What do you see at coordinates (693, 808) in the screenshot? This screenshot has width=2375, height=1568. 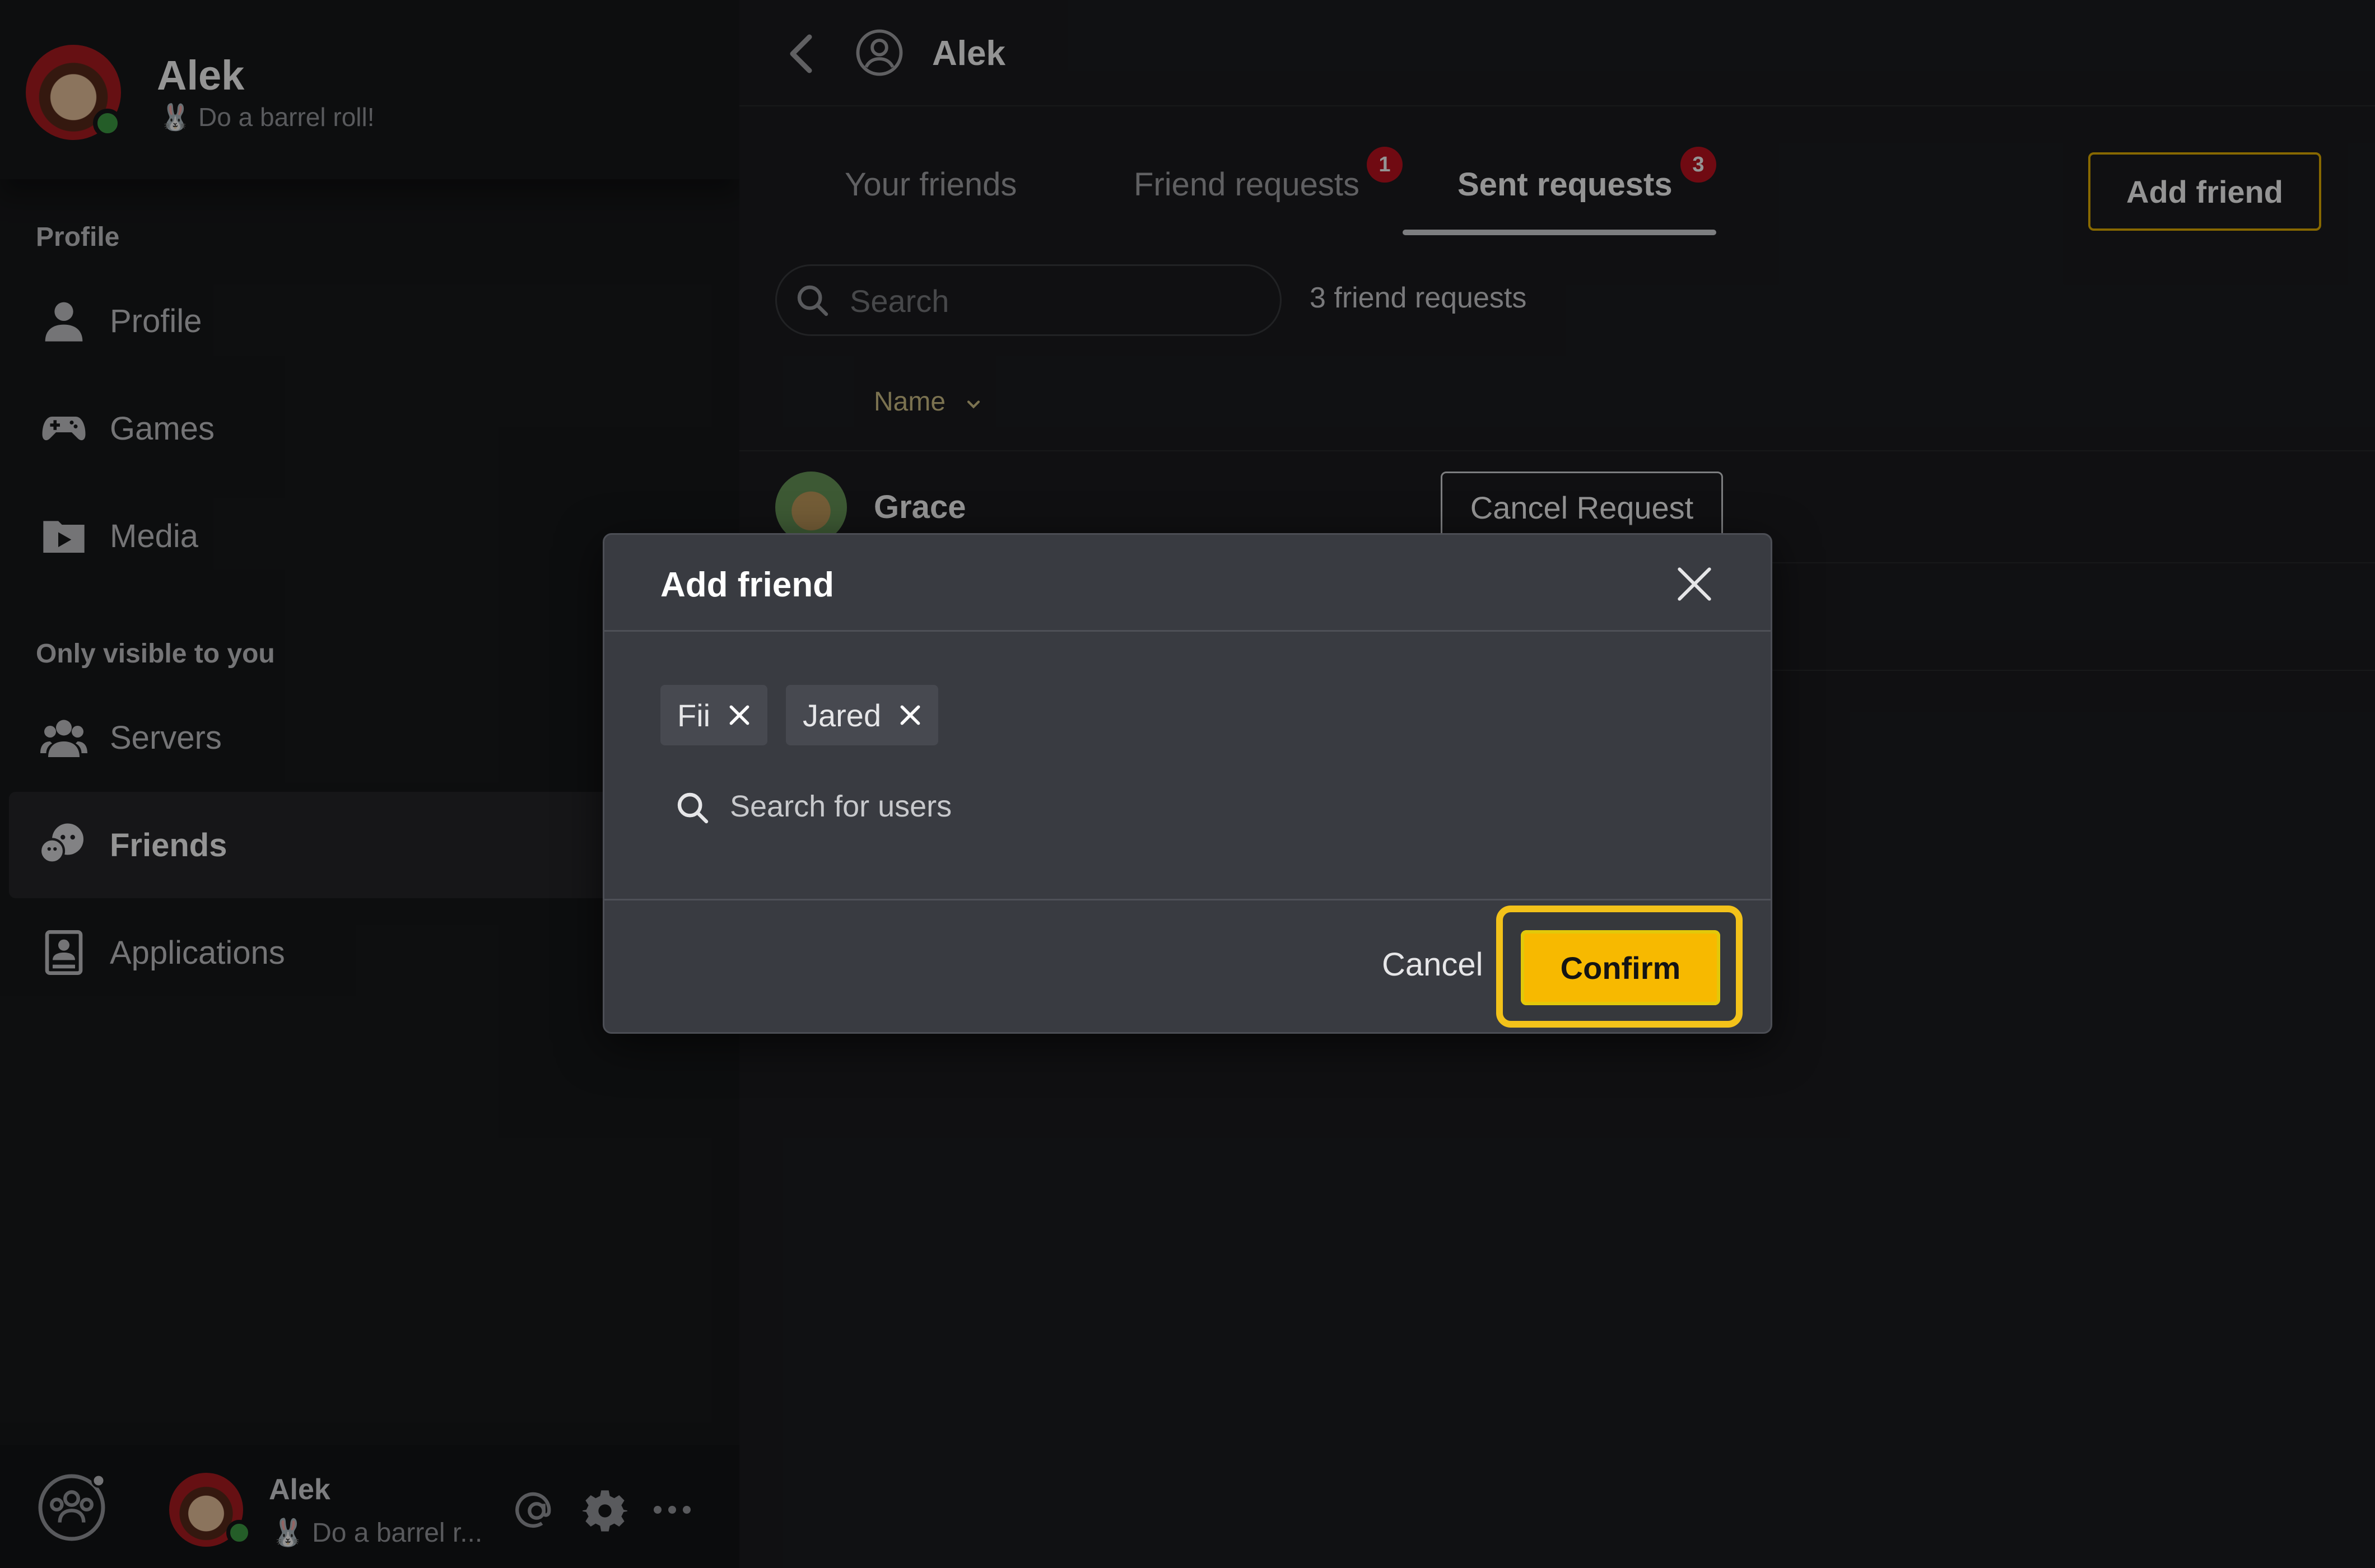 I see `search-icon` at bounding box center [693, 808].